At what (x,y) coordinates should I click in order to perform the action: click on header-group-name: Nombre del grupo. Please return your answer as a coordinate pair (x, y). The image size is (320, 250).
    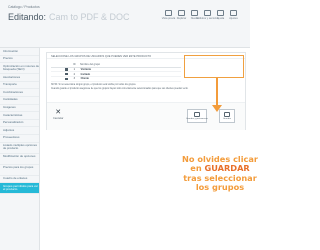
    Looking at the image, I should click on (90, 64).